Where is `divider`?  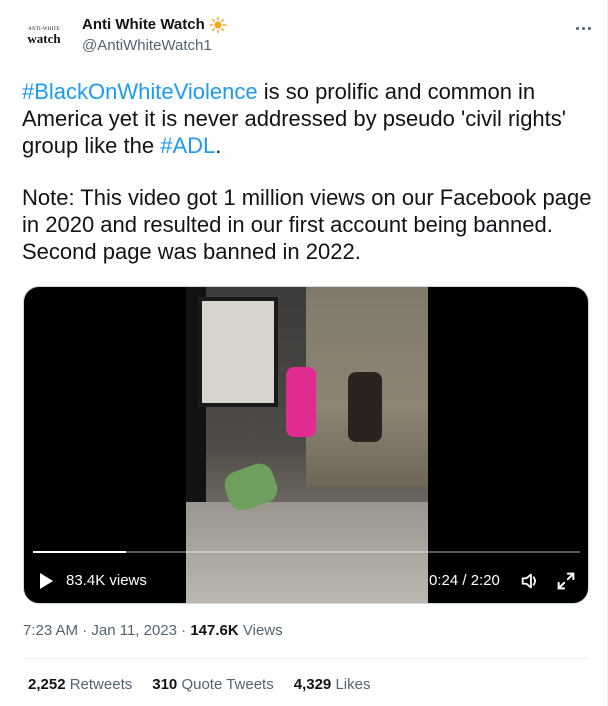
divider is located at coordinates (306, 658).